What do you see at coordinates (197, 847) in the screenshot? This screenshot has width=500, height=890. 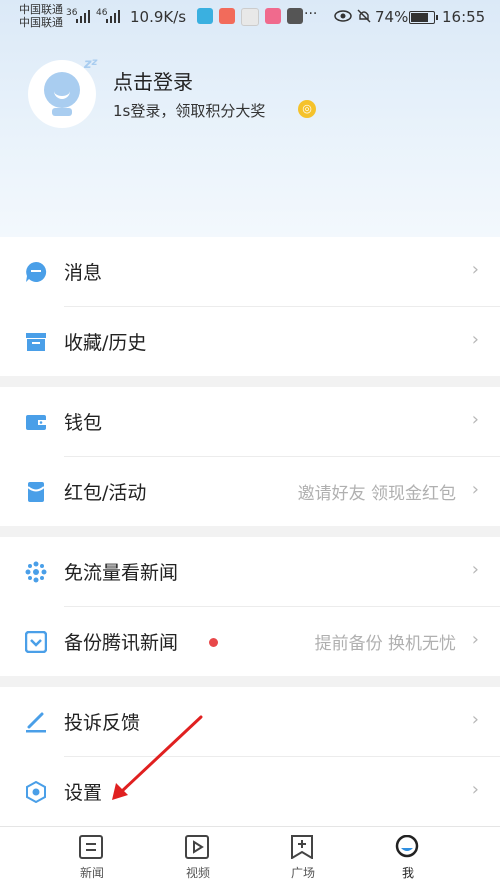 I see `video-icon` at bounding box center [197, 847].